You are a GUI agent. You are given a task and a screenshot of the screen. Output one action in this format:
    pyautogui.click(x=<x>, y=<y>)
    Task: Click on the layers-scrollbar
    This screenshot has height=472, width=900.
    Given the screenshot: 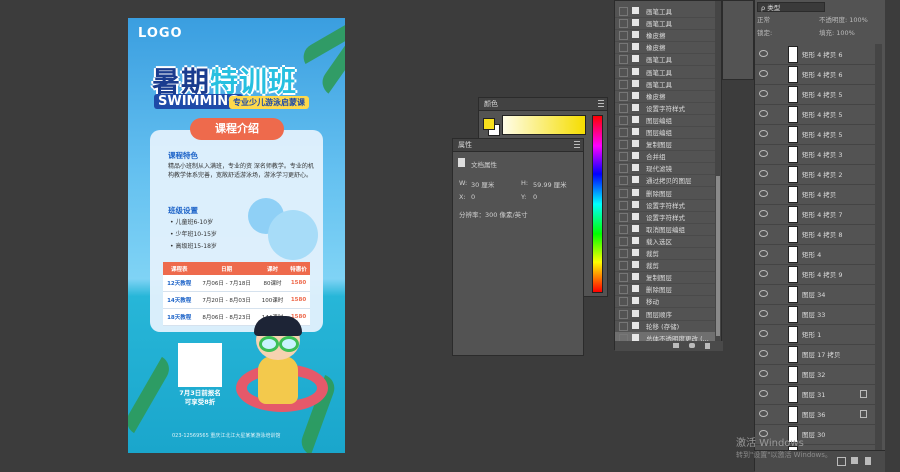 What is the action you would take?
    pyautogui.click(x=878, y=247)
    